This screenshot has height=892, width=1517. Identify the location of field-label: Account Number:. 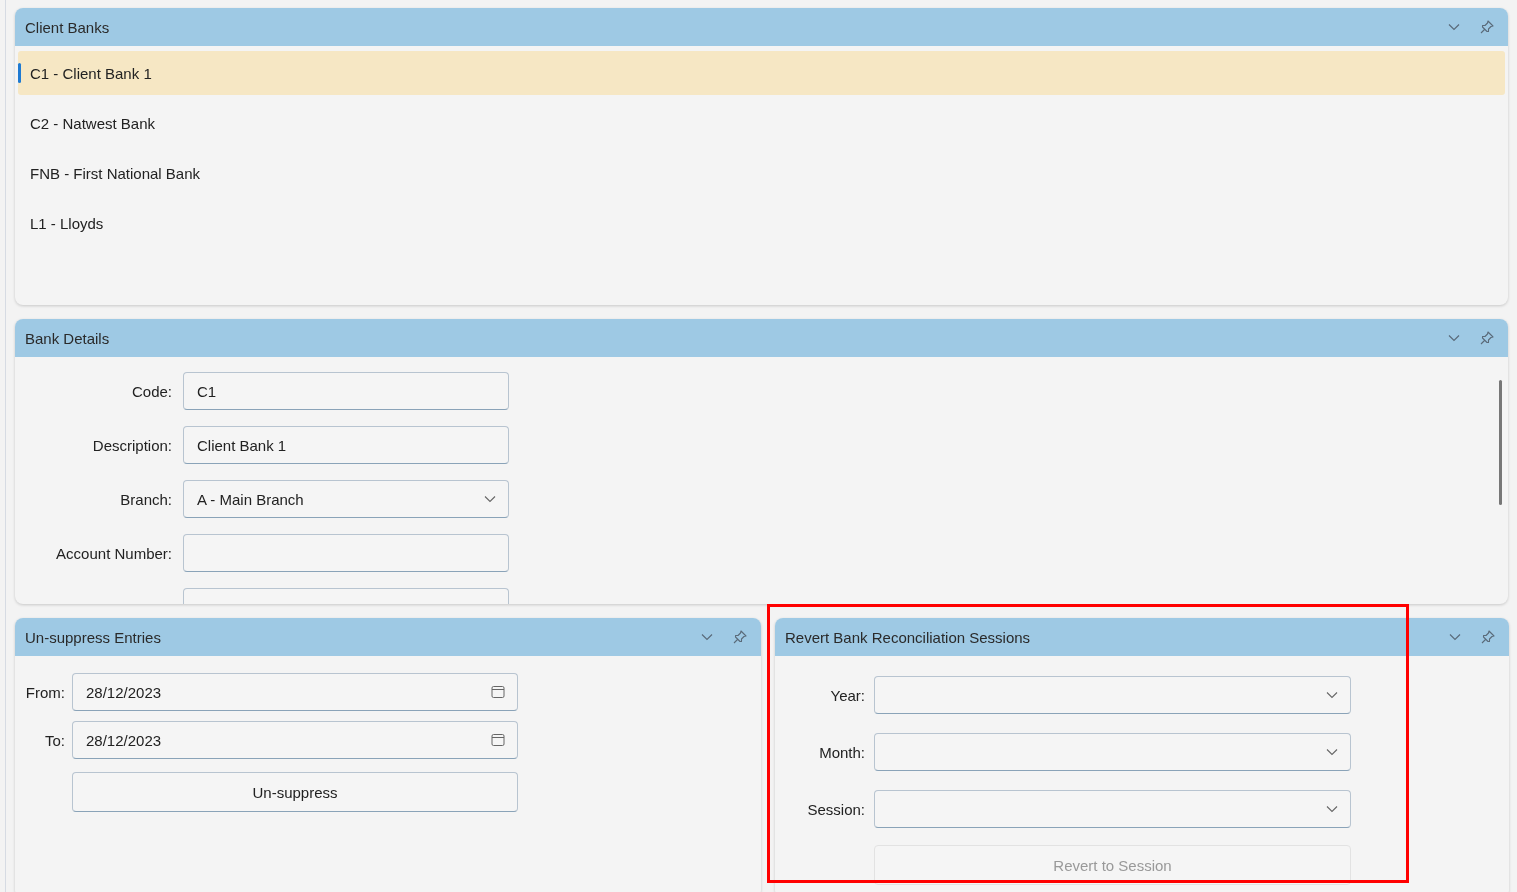
(113, 553).